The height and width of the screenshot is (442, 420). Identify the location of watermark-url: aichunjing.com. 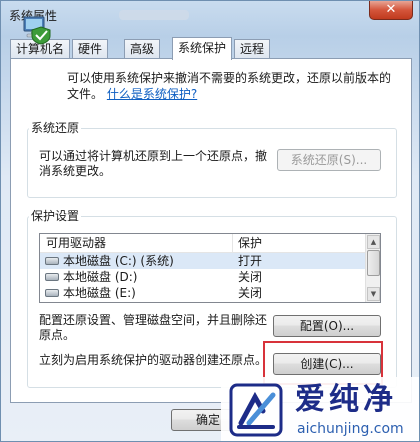
(350, 429).